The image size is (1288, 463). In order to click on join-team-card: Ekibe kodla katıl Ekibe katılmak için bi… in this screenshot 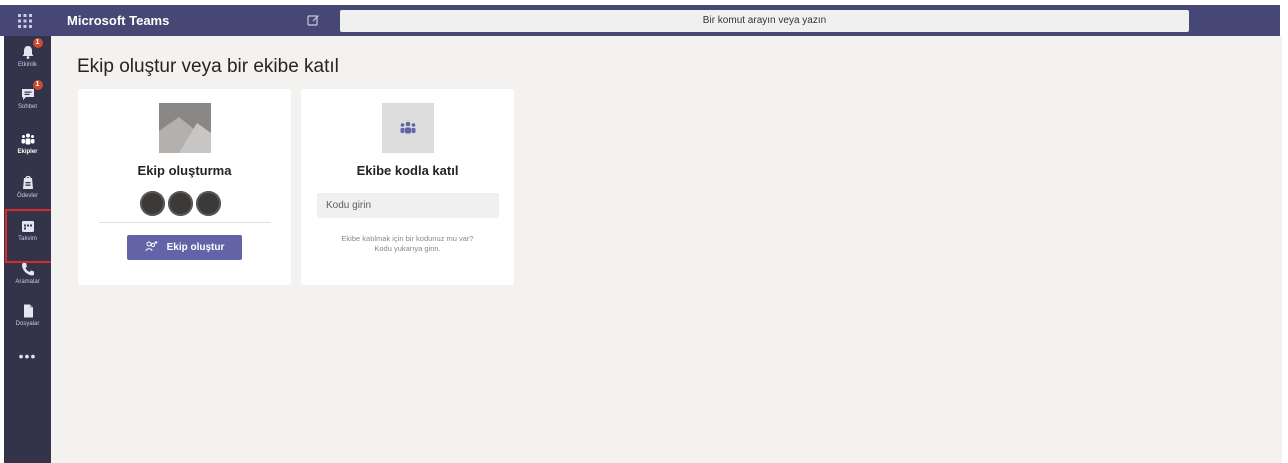, I will do `click(407, 187)`.